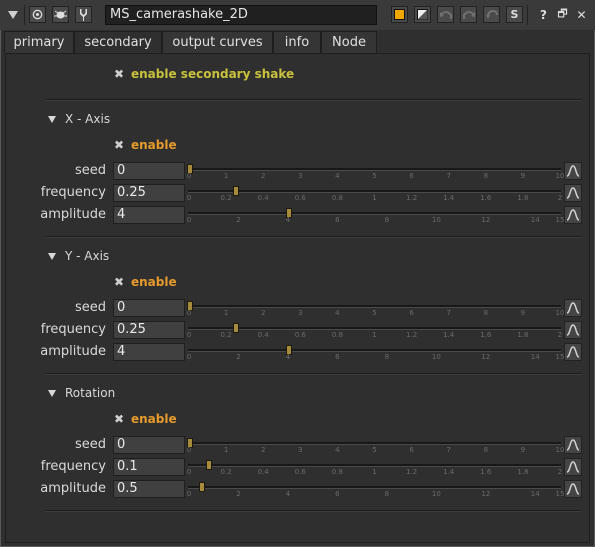 The height and width of the screenshot is (547, 595). Describe the element at coordinates (217, 42) in the screenshot. I see `tab-output-curves: output curves` at that location.